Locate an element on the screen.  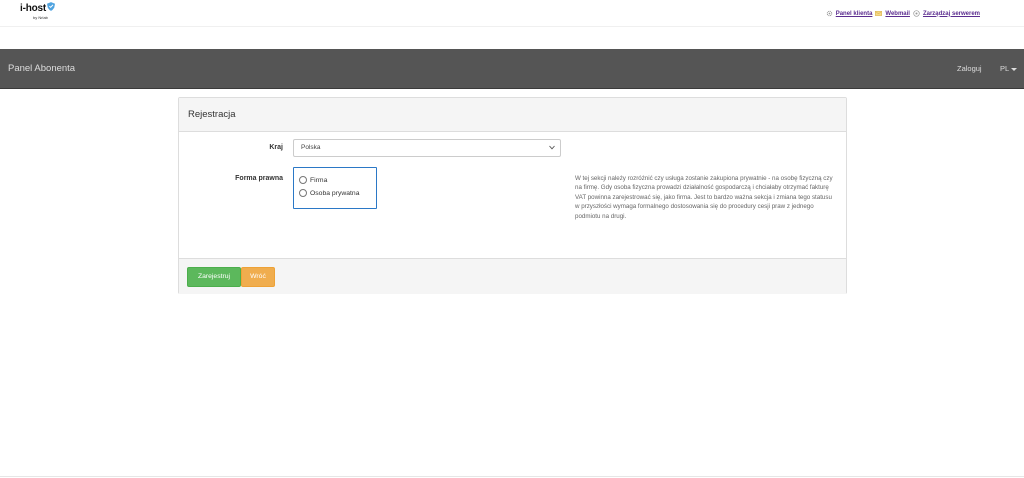
country-select: Polska is located at coordinates (427, 148).